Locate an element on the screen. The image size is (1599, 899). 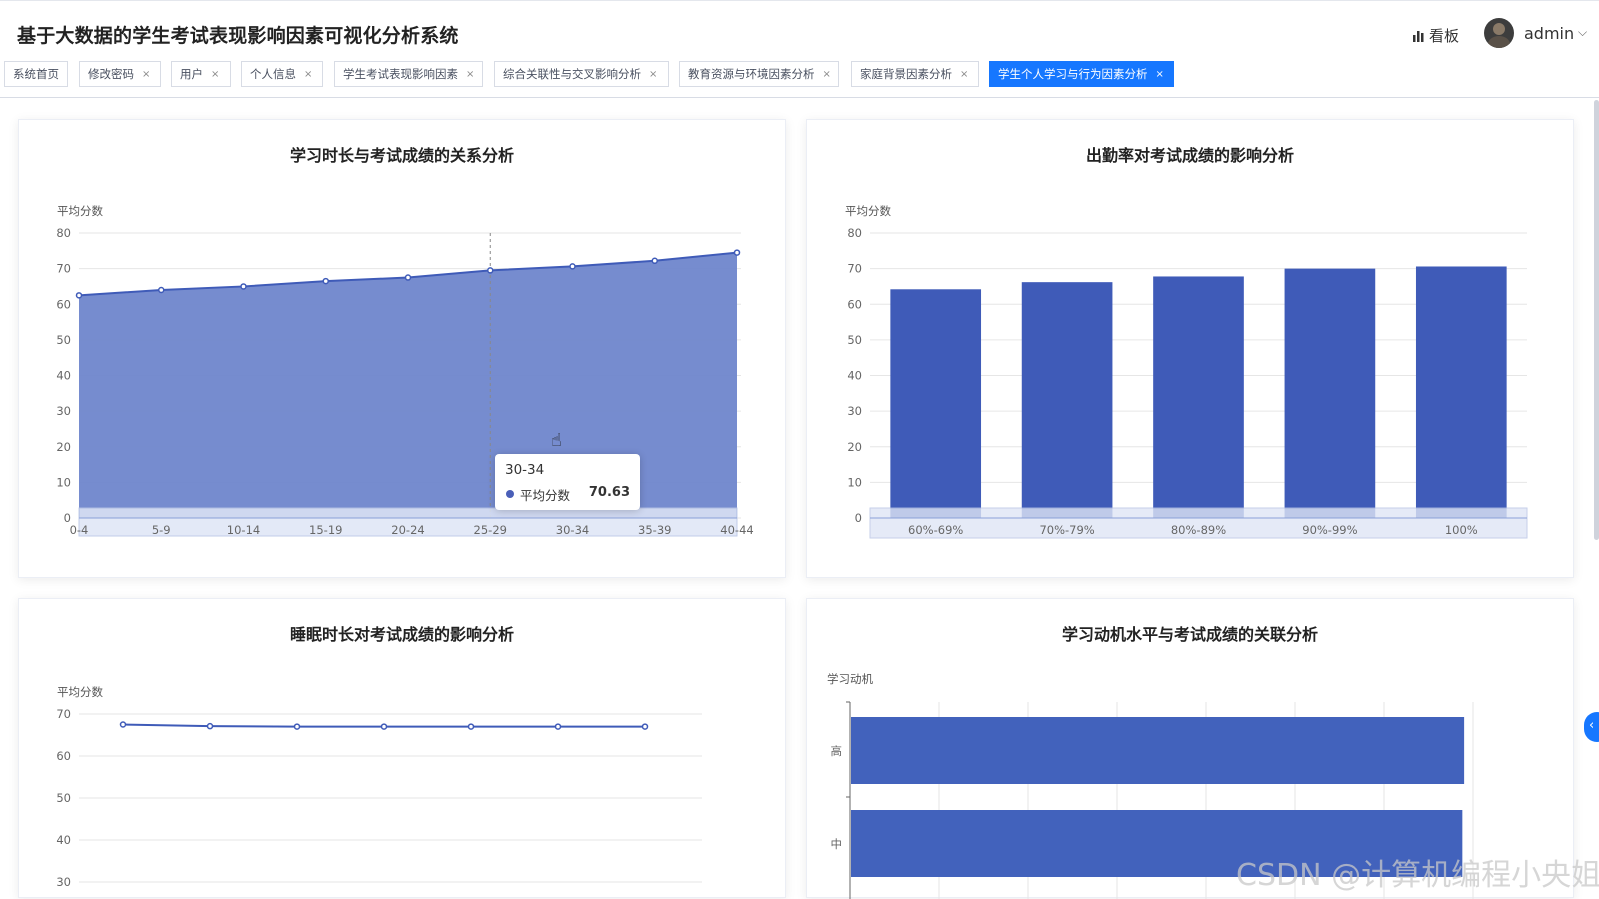
avatar is located at coordinates (1499, 33).